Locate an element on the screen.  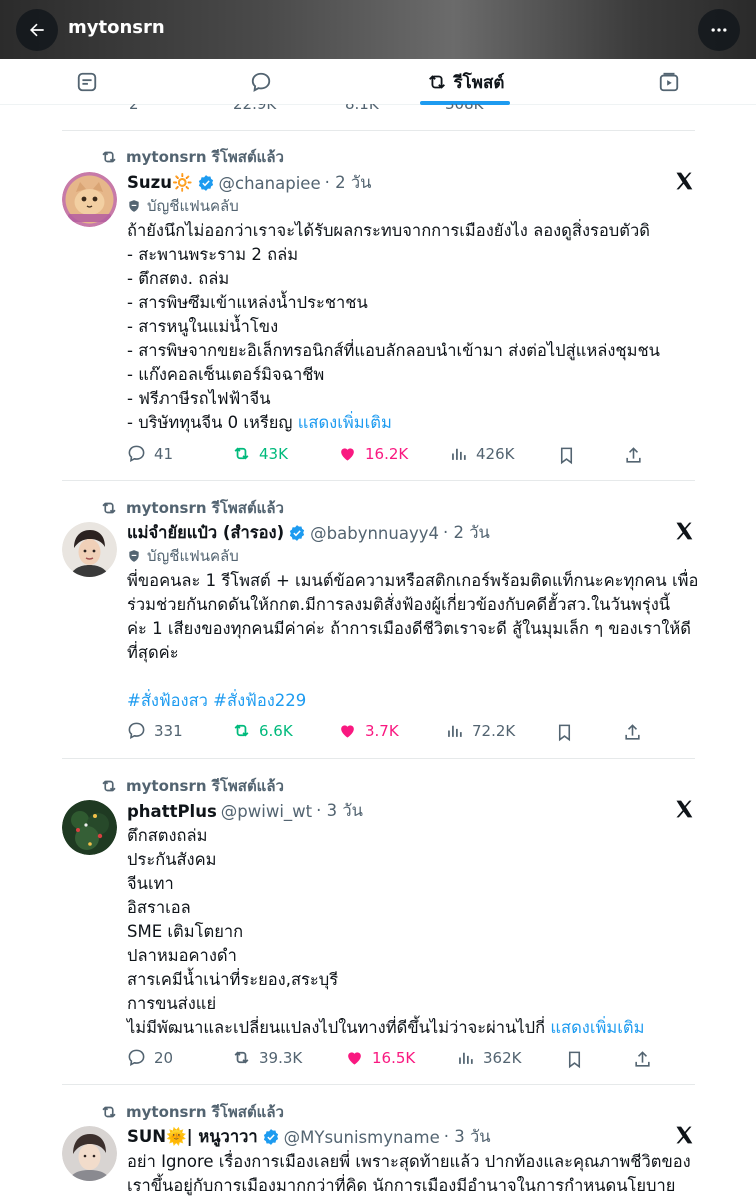
repost-button: 6.6K is located at coordinates (262, 730).